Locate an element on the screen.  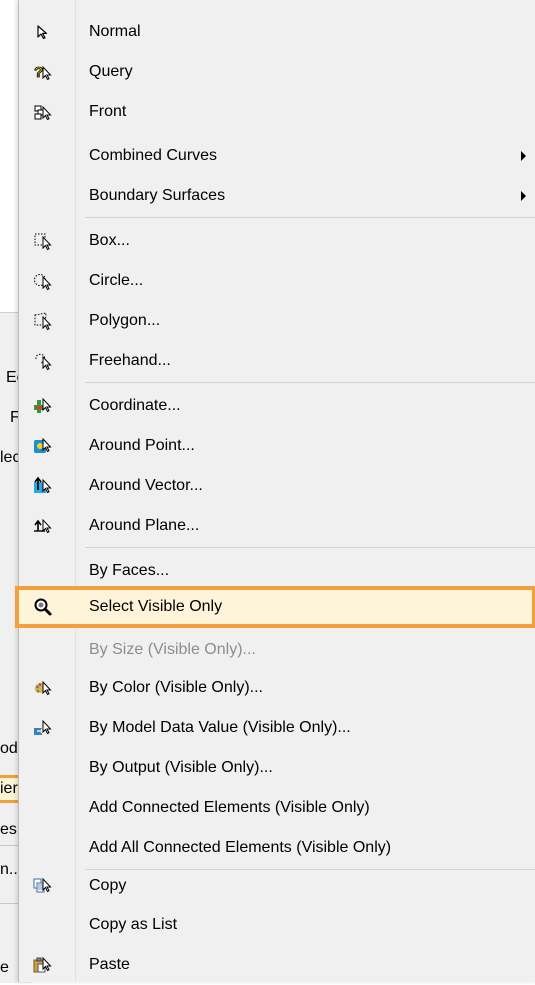
parent-menu-item: n.. is located at coordinates (9, 870).